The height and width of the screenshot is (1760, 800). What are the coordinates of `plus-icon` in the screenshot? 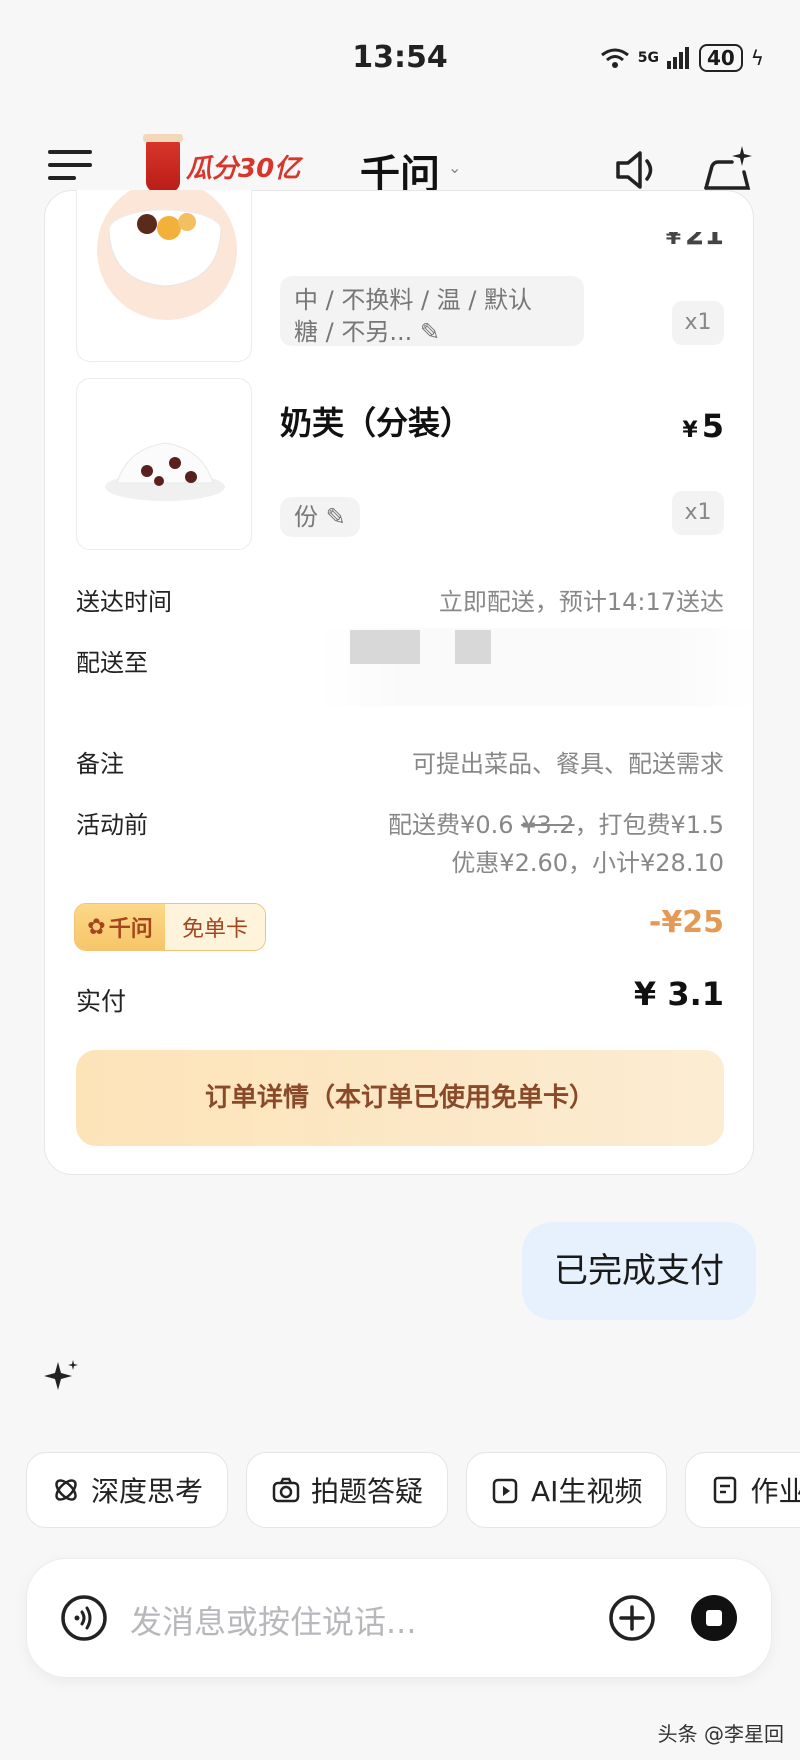 It's located at (632, 1618).